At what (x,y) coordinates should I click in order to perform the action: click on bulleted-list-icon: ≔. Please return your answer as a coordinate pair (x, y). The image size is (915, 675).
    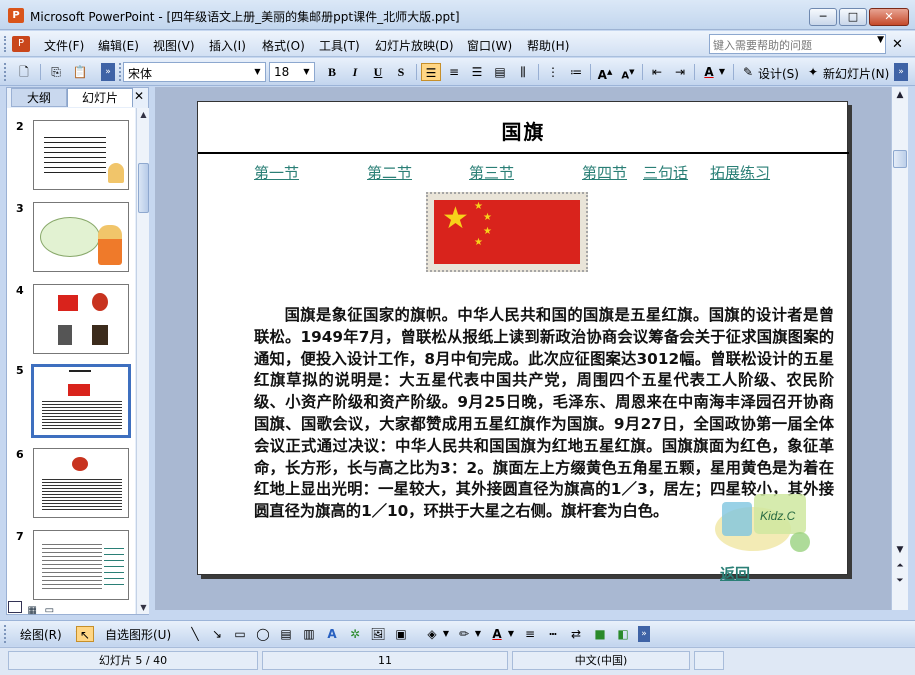
    Looking at the image, I should click on (576, 72).